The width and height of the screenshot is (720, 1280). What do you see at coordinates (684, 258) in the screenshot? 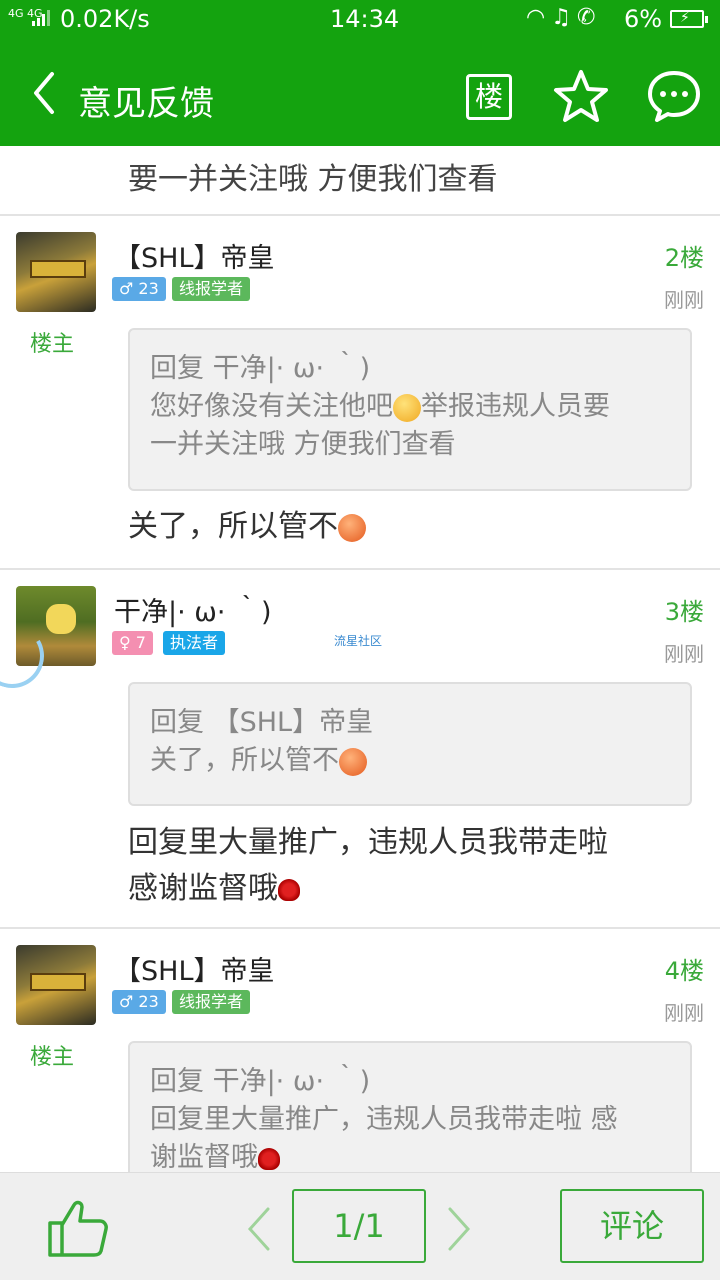
I see `floor-number: 2楼` at bounding box center [684, 258].